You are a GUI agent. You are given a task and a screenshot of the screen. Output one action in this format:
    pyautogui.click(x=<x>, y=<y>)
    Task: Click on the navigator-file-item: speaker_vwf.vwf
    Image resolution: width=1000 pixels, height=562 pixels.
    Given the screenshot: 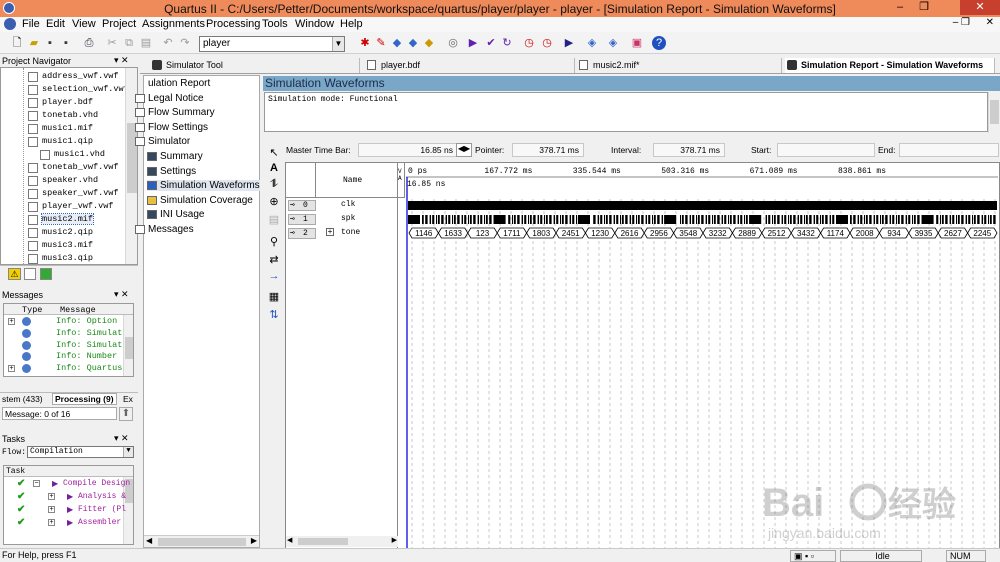 What is the action you would take?
    pyautogui.click(x=80, y=193)
    